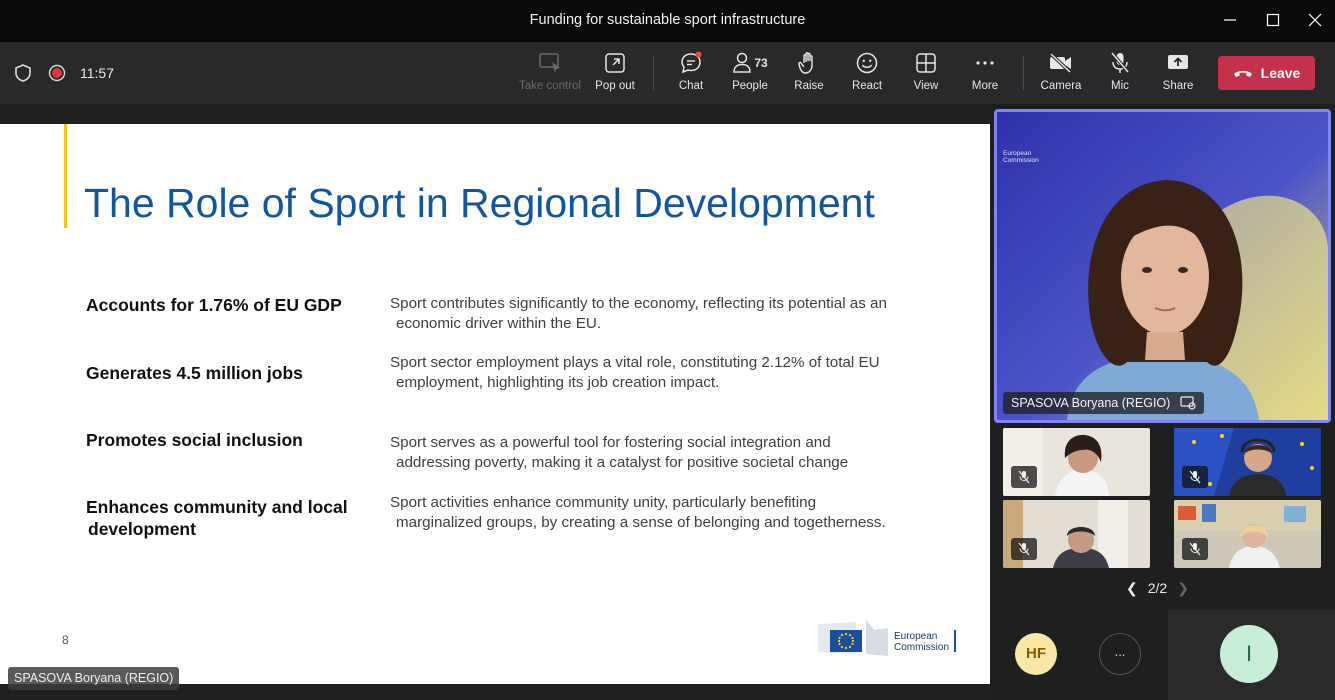  What do you see at coordinates (867, 63) in the screenshot?
I see `smiley-icon` at bounding box center [867, 63].